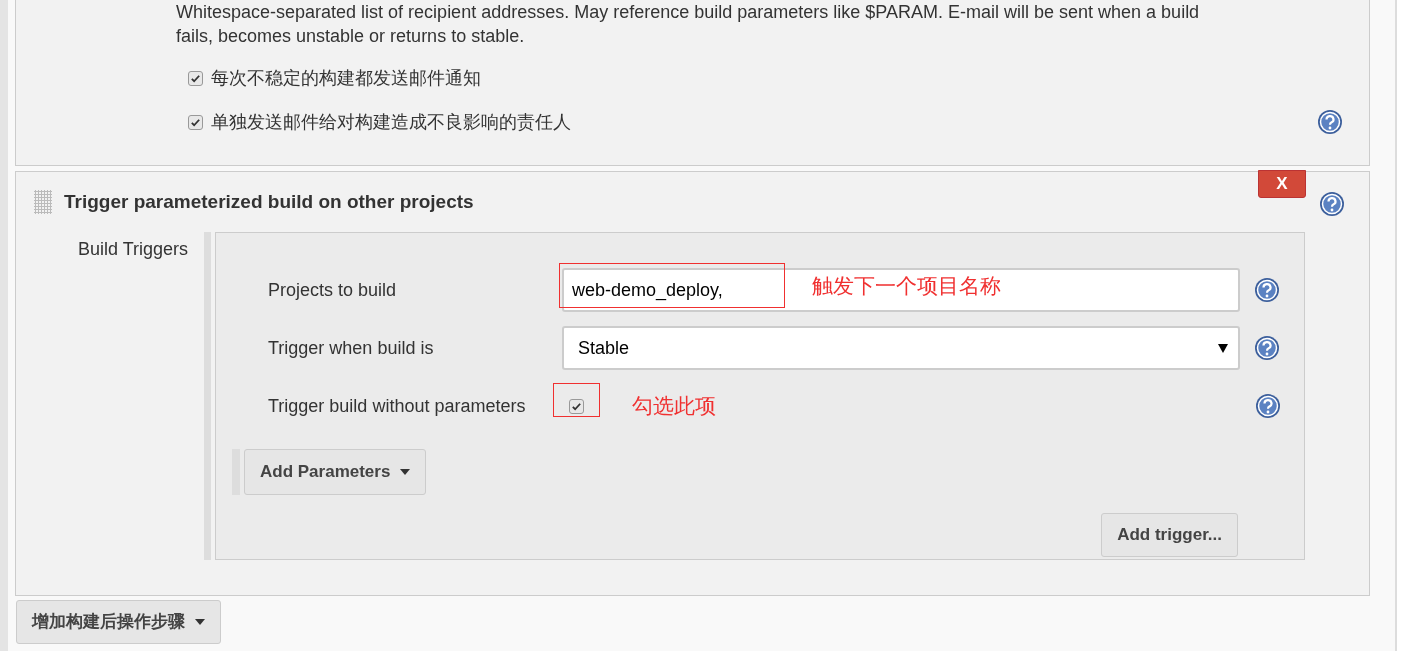 The width and height of the screenshot is (1422, 651). Describe the element at coordinates (351, 348) in the screenshot. I see `field-label: Trigger when build is` at that location.